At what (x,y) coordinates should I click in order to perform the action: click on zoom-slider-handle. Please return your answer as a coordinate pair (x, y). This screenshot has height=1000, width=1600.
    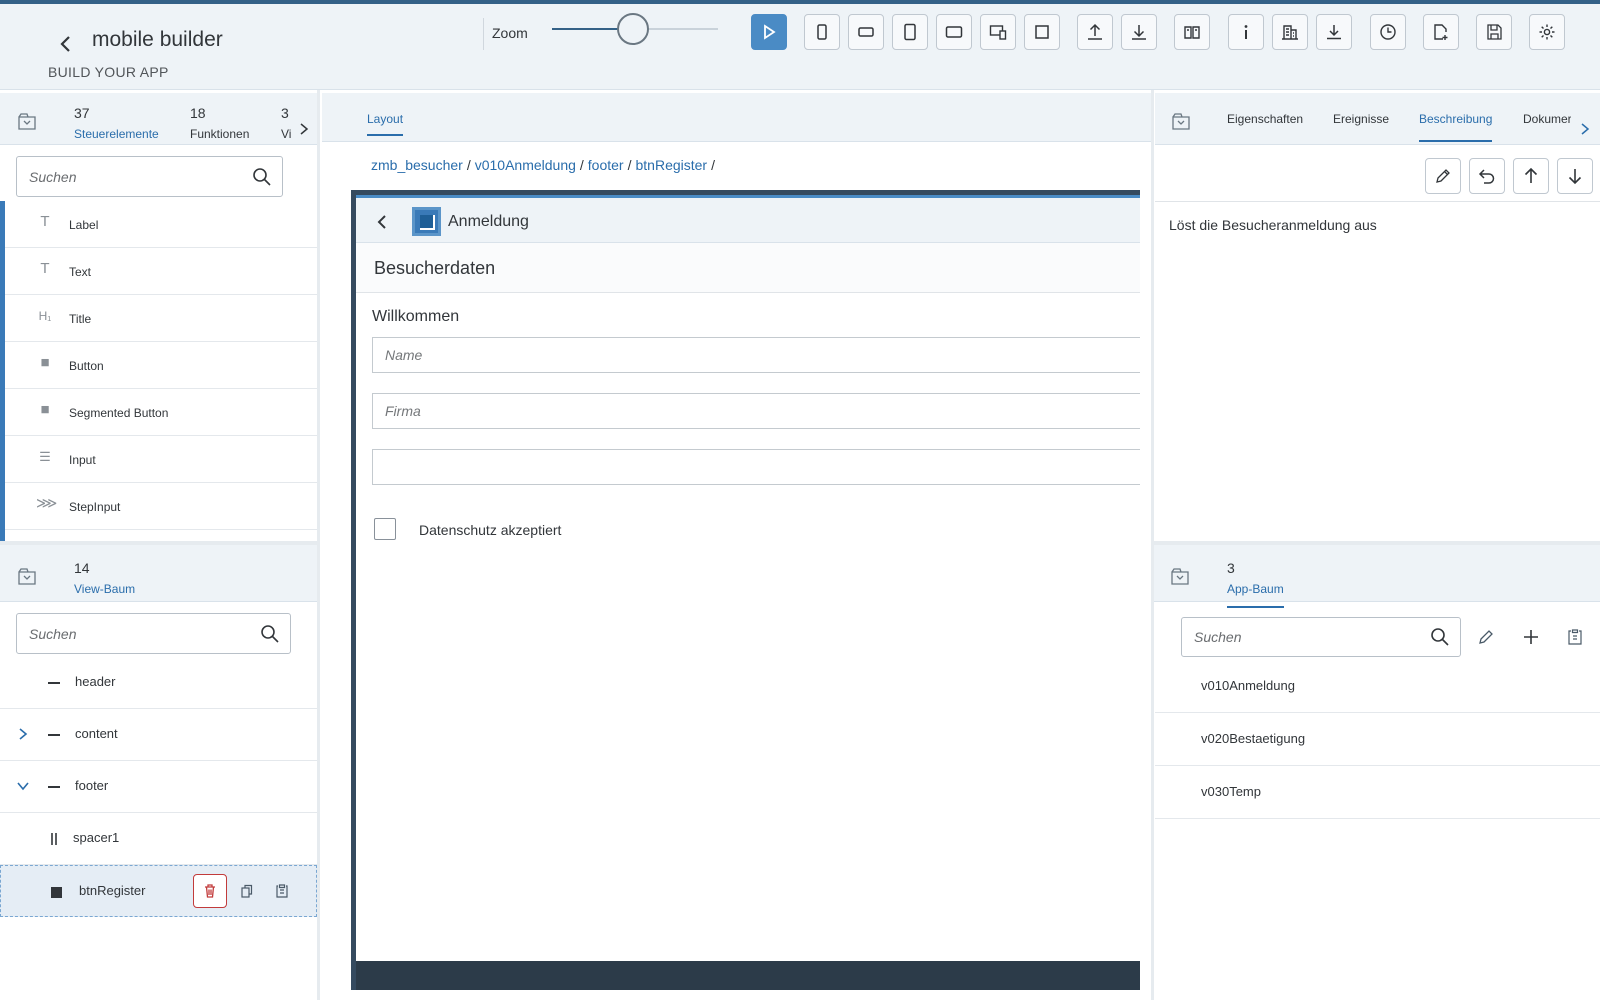
    Looking at the image, I should click on (633, 29).